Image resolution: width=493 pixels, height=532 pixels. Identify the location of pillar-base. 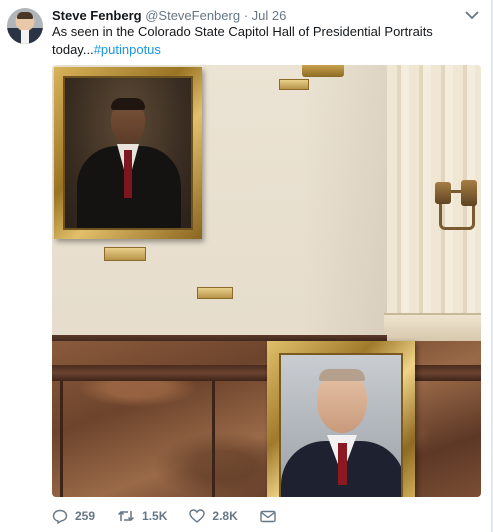
(432, 327).